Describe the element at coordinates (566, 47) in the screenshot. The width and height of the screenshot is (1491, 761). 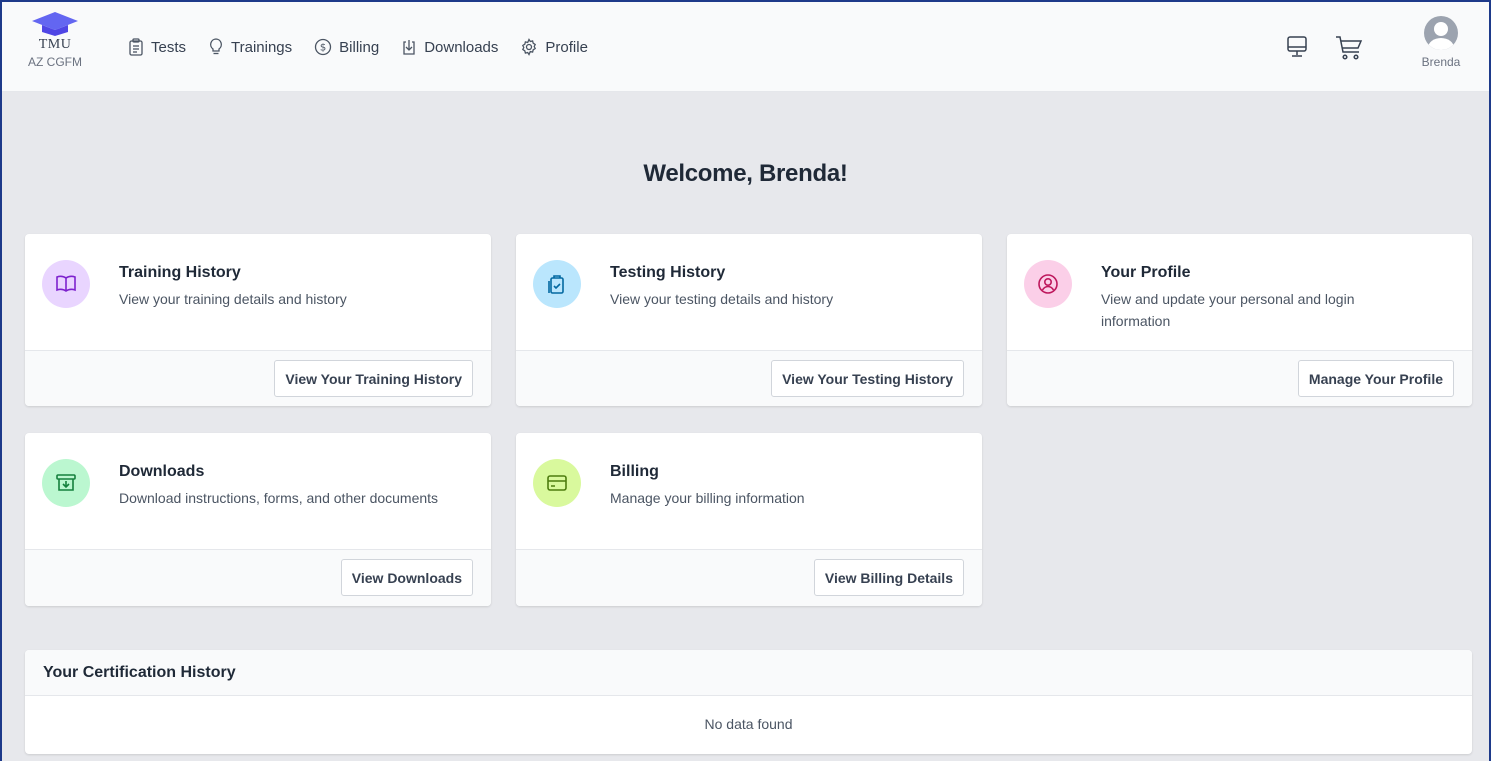
I see `nav-profile-label: Profile` at that location.